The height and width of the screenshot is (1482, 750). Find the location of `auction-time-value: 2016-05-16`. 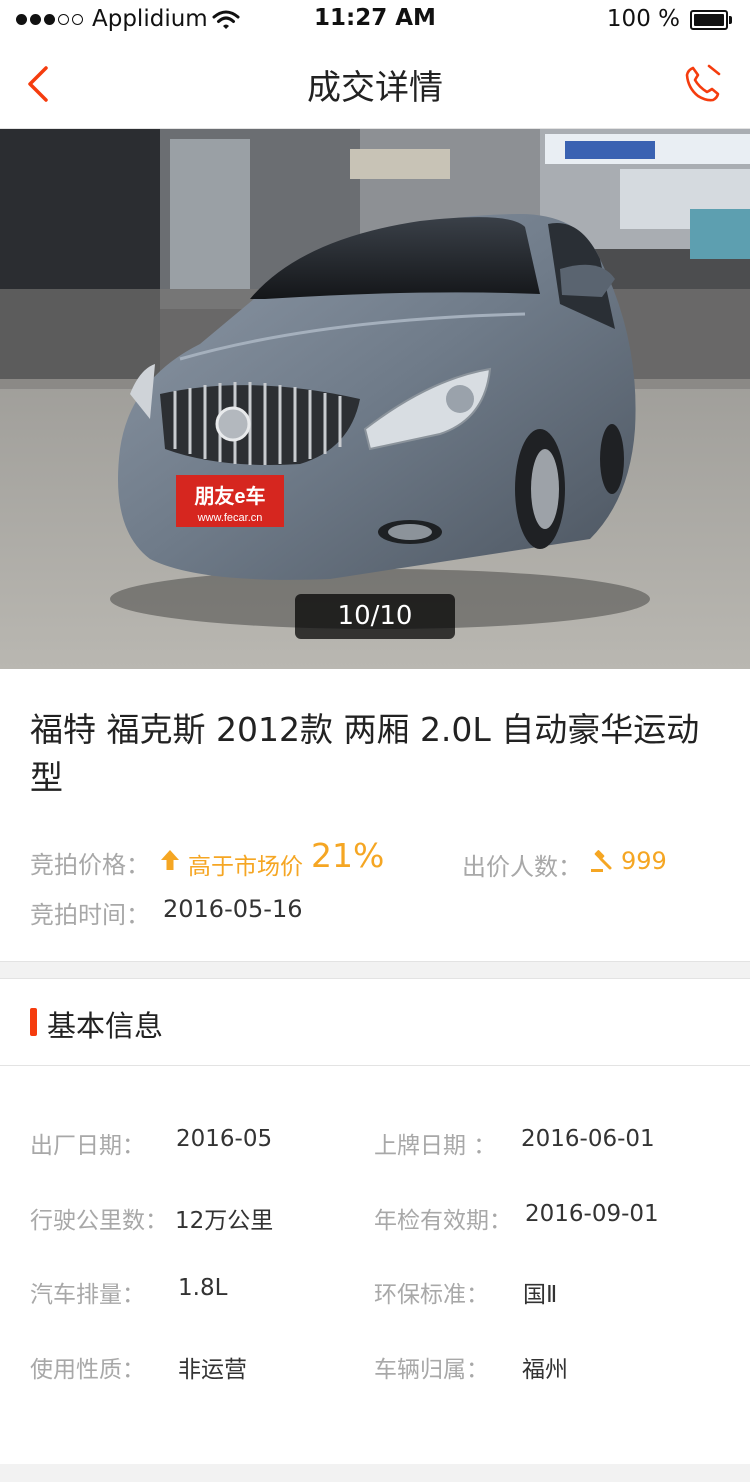

auction-time-value: 2016-05-16 is located at coordinates (233, 909).